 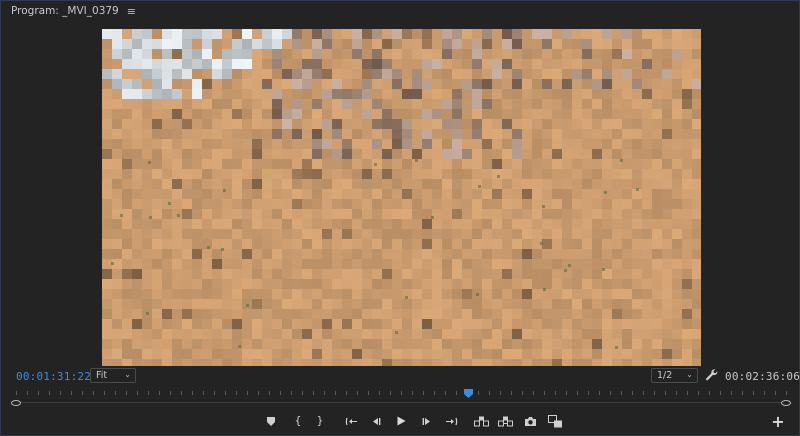 What do you see at coordinates (401, 402) in the screenshot?
I see `zoom-scroll-track` at bounding box center [401, 402].